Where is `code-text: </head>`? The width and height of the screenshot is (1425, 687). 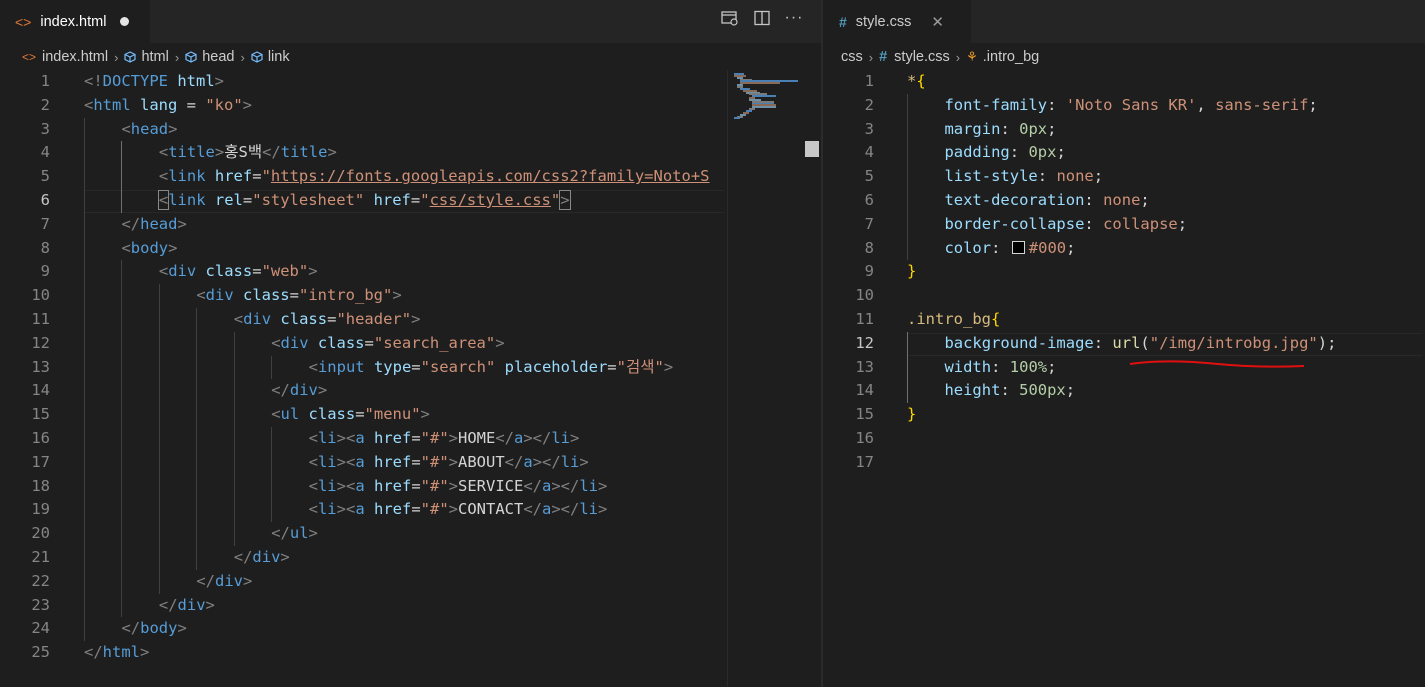 code-text: </head> is located at coordinates (154, 223).